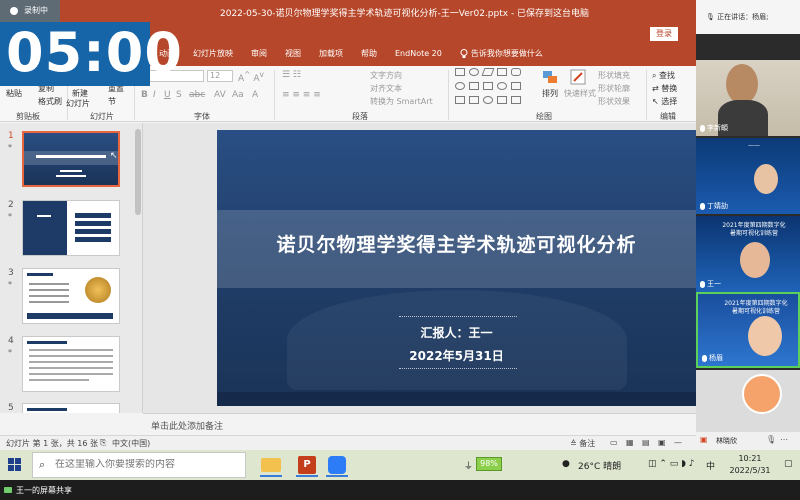 The image size is (800, 500). I want to click on strikethrough-icon: abc, so click(197, 95).